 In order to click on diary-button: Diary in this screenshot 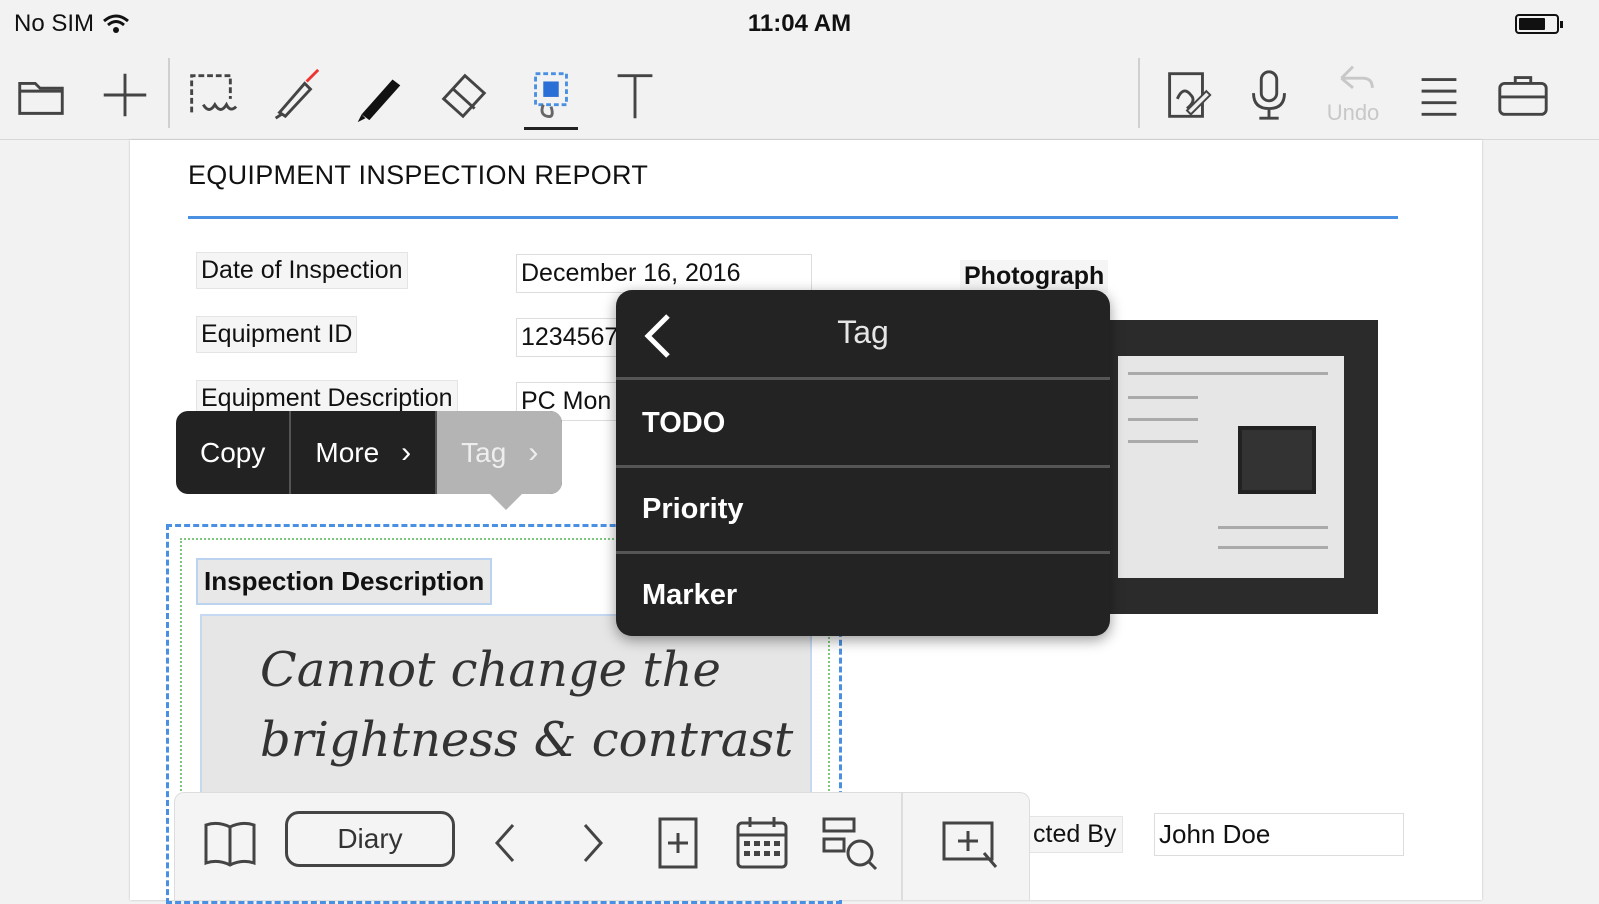, I will do `click(370, 839)`.